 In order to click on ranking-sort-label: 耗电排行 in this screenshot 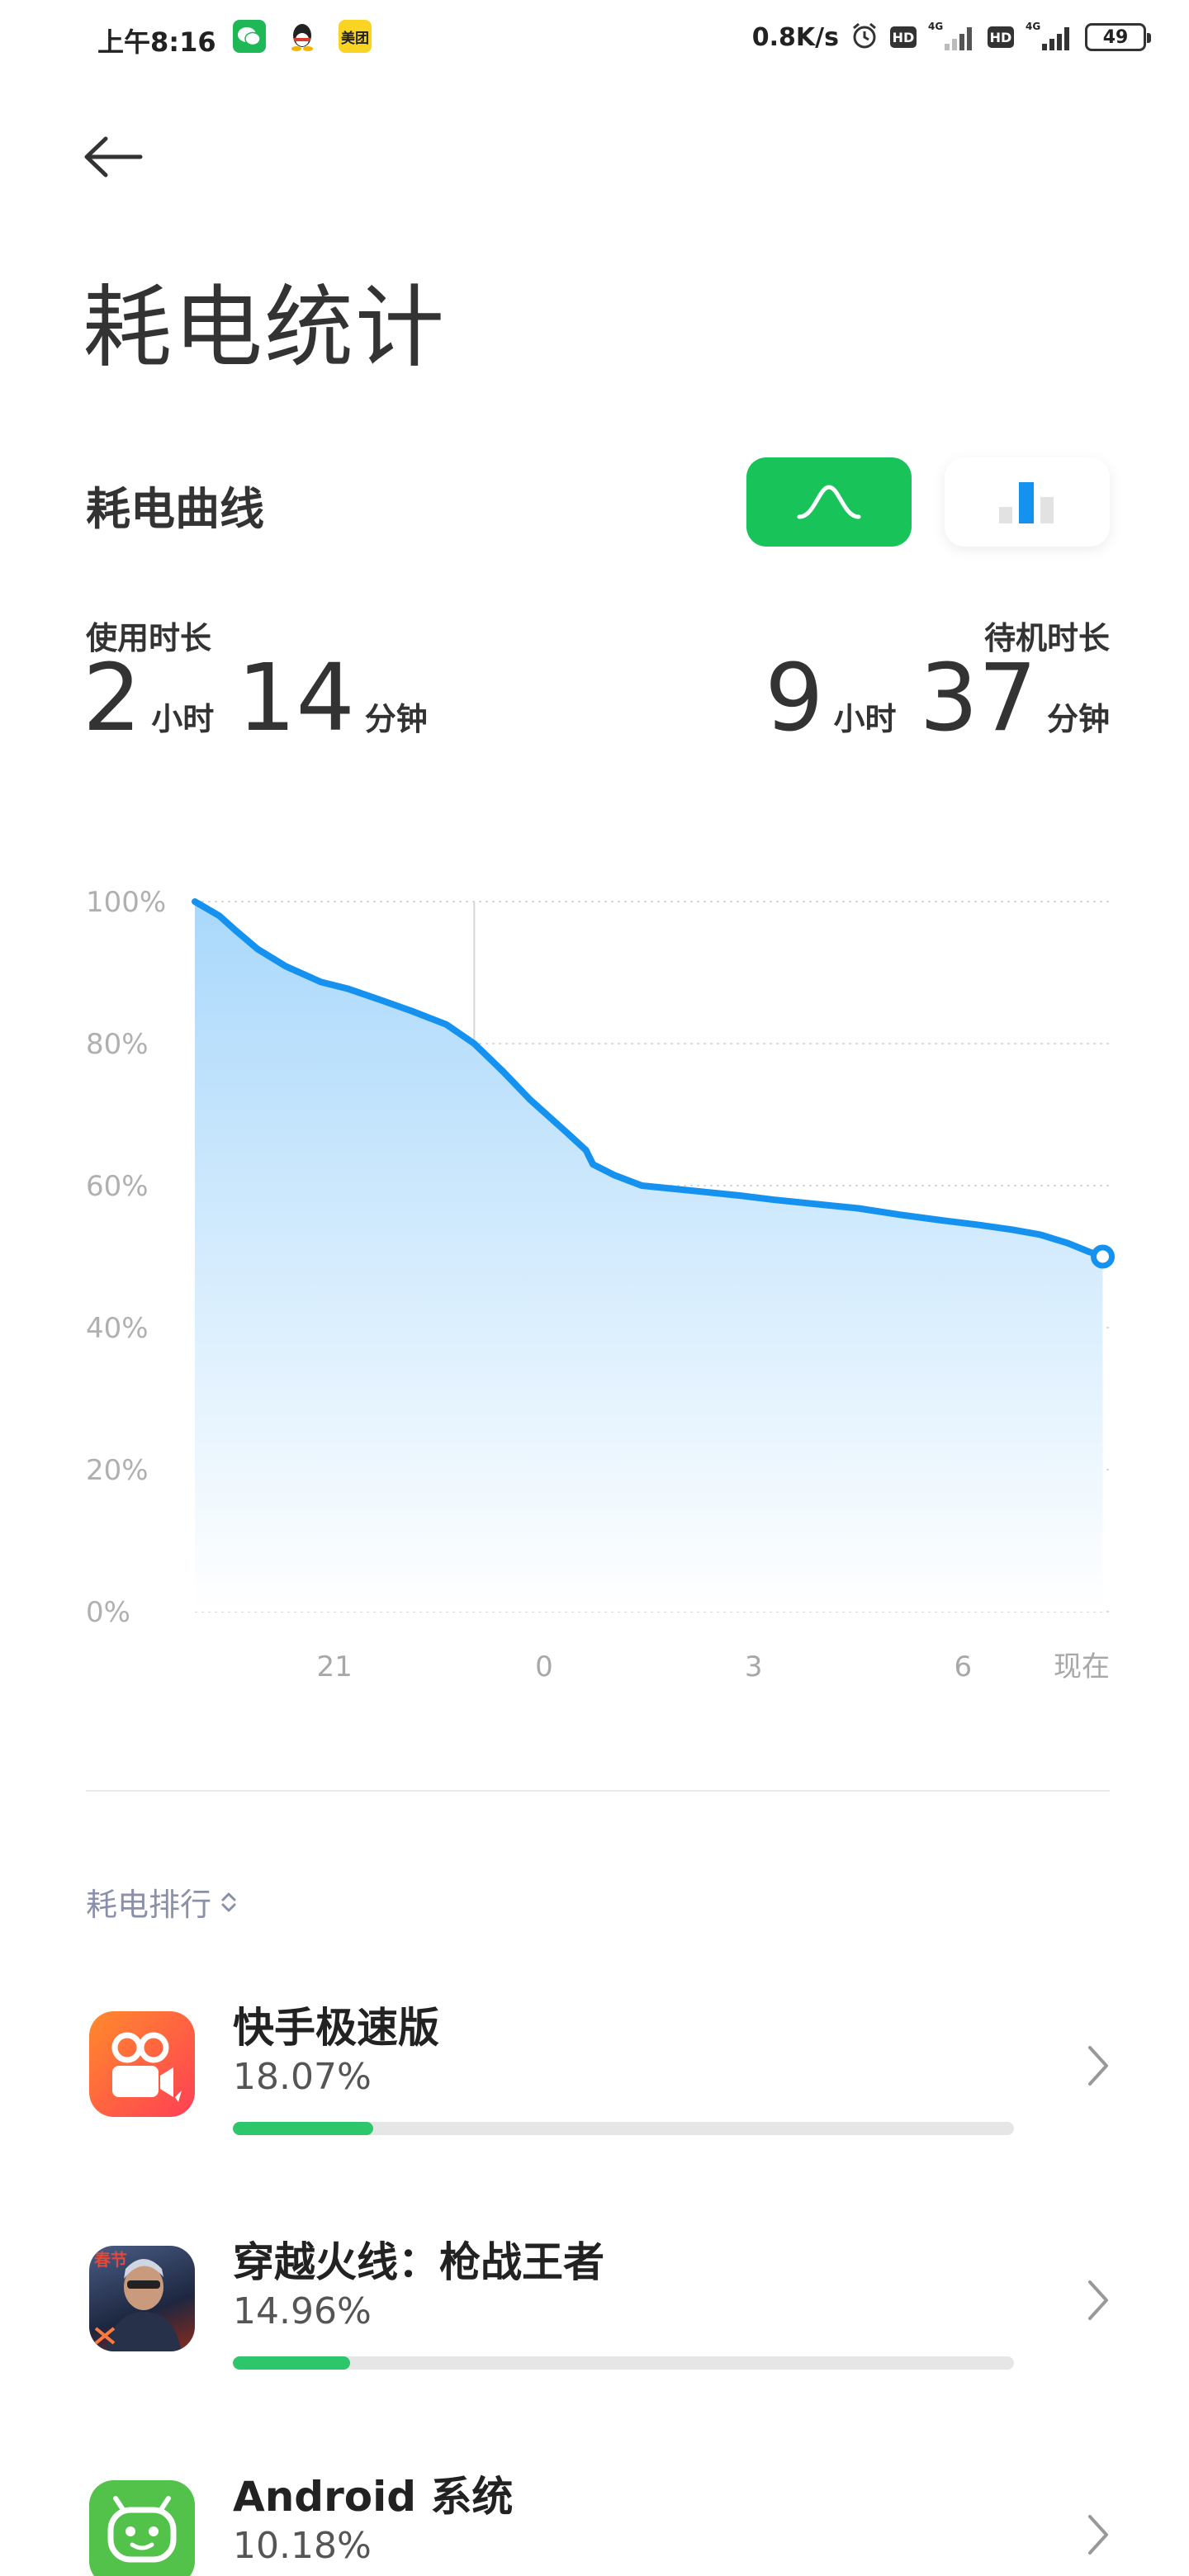, I will do `click(149, 1905)`.